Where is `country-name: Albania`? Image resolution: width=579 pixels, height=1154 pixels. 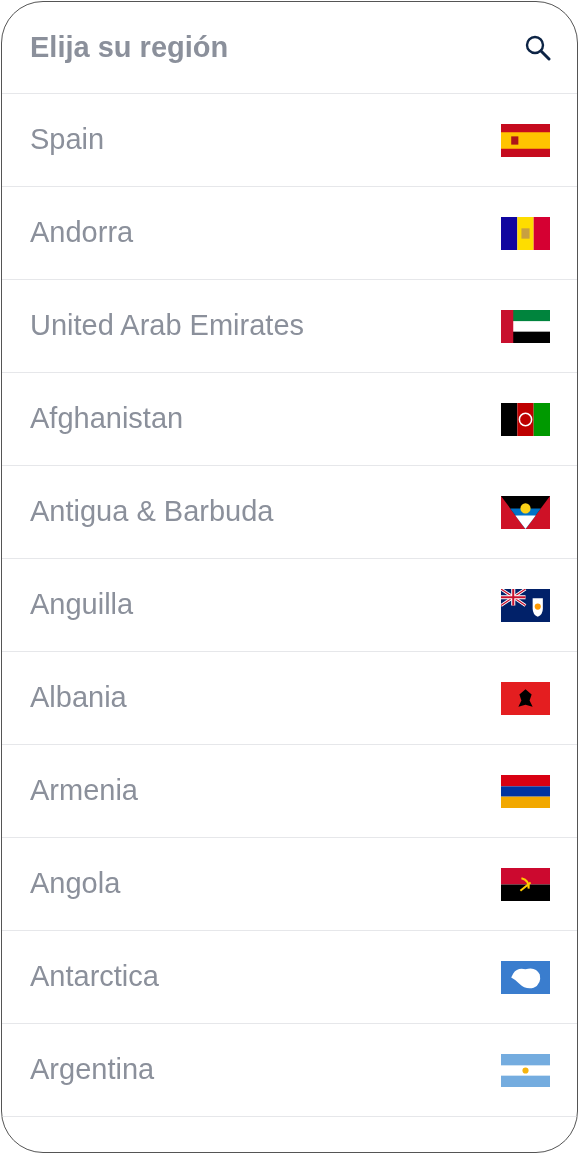 country-name: Albania is located at coordinates (78, 698).